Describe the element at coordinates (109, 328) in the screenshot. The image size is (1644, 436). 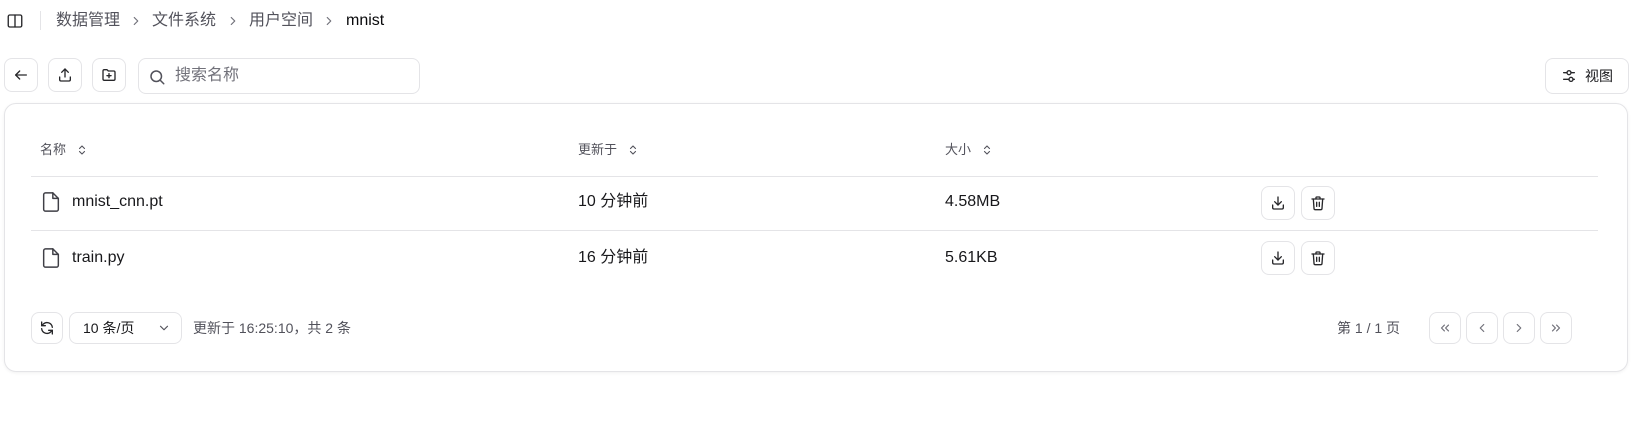
I see `page-size-value: 10 条/页` at that location.